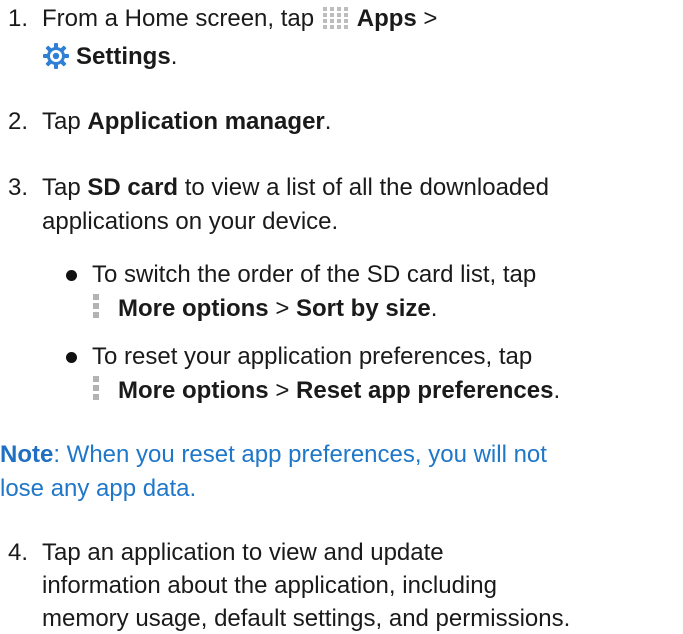 The height and width of the screenshot is (634, 683). What do you see at coordinates (18, 187) in the screenshot?
I see `step-3-number: 3.` at bounding box center [18, 187].